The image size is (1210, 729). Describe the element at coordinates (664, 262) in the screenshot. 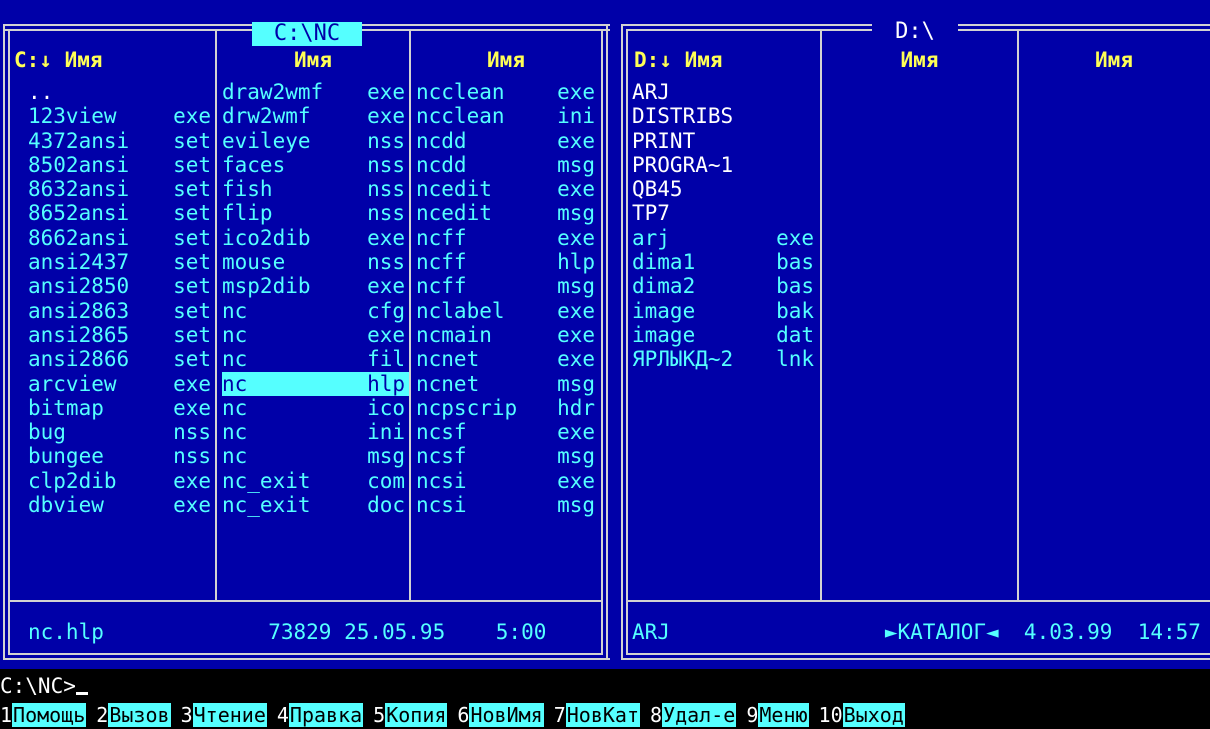

I see `entry-name: dima1` at that location.